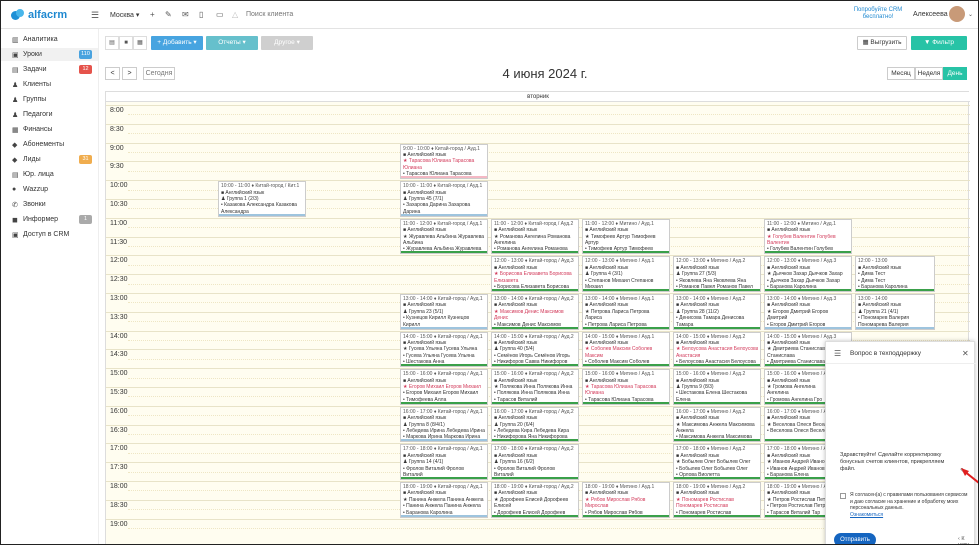 The height and width of the screenshot is (545, 979). What do you see at coordinates (287, 43) in the screenshot?
I see `other-button: Другое ▾` at bounding box center [287, 43].